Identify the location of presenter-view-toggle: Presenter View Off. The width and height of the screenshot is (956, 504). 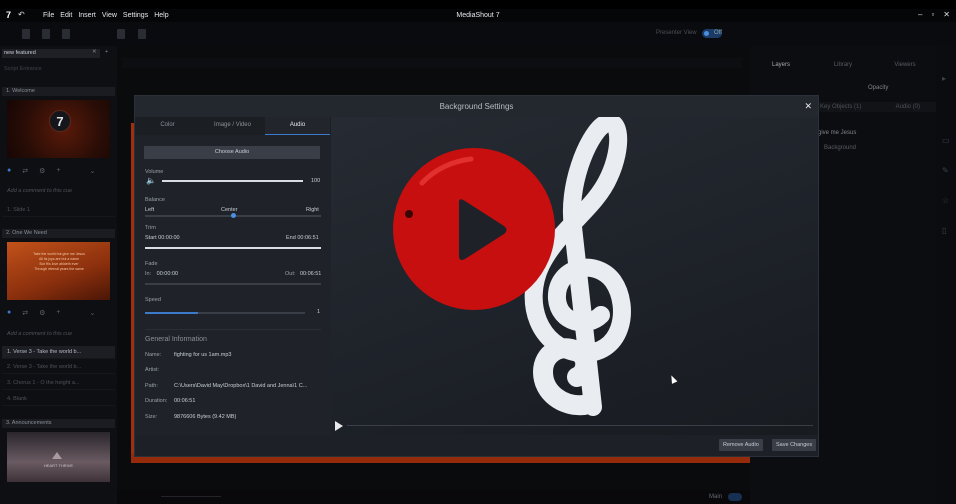
(689, 33).